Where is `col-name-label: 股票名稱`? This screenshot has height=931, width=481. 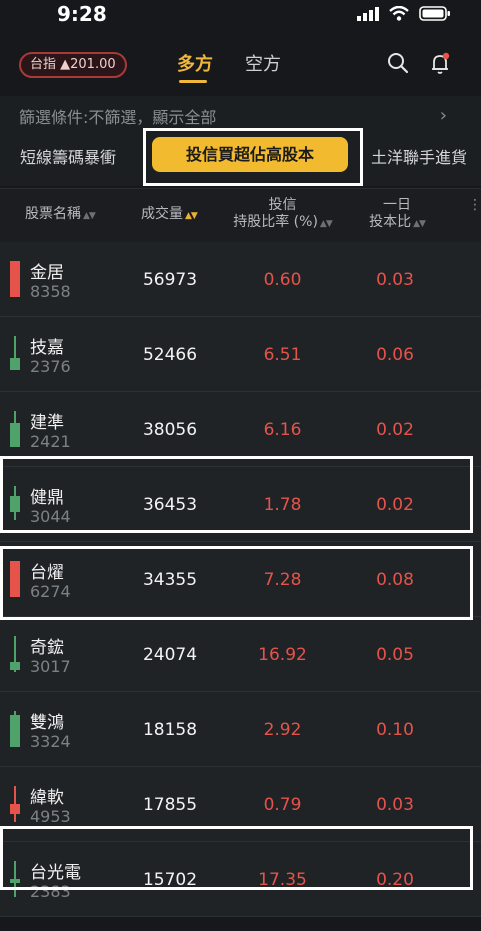 col-name-label: 股票名稱 is located at coordinates (53, 214).